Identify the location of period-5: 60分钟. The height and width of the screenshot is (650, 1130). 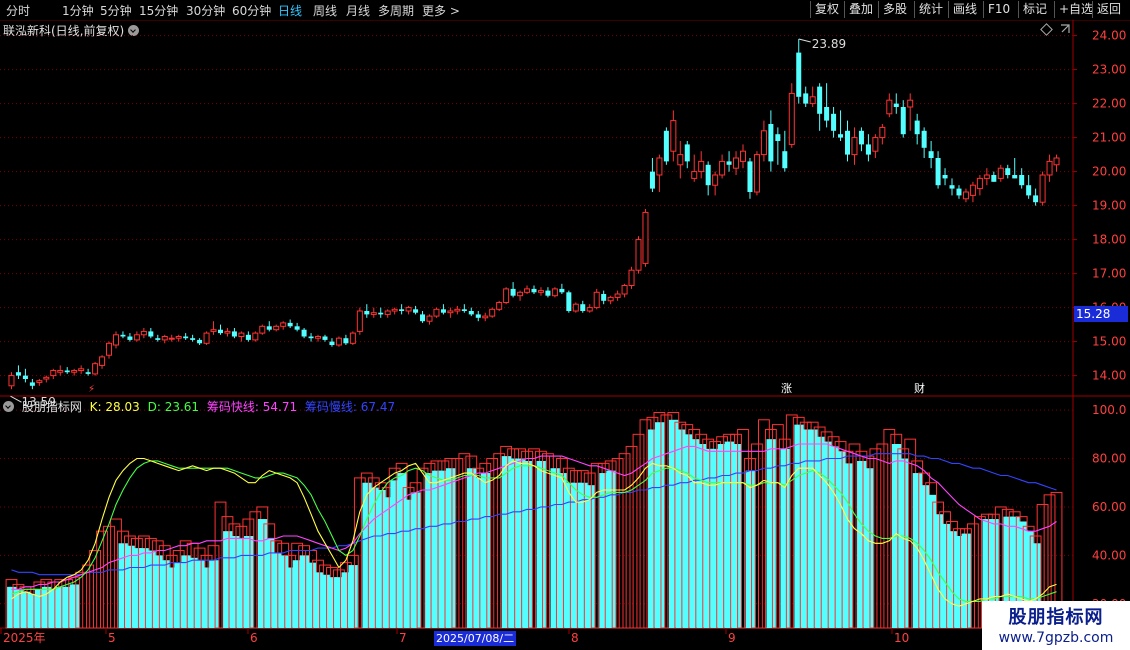
(251, 10).